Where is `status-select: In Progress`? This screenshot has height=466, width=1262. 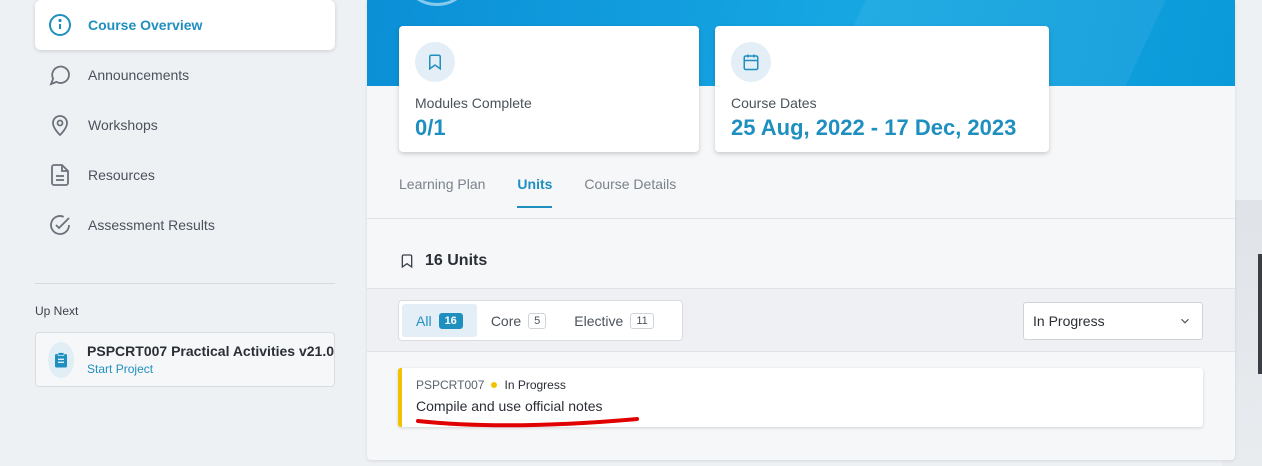 status-select: In Progress is located at coordinates (1113, 321).